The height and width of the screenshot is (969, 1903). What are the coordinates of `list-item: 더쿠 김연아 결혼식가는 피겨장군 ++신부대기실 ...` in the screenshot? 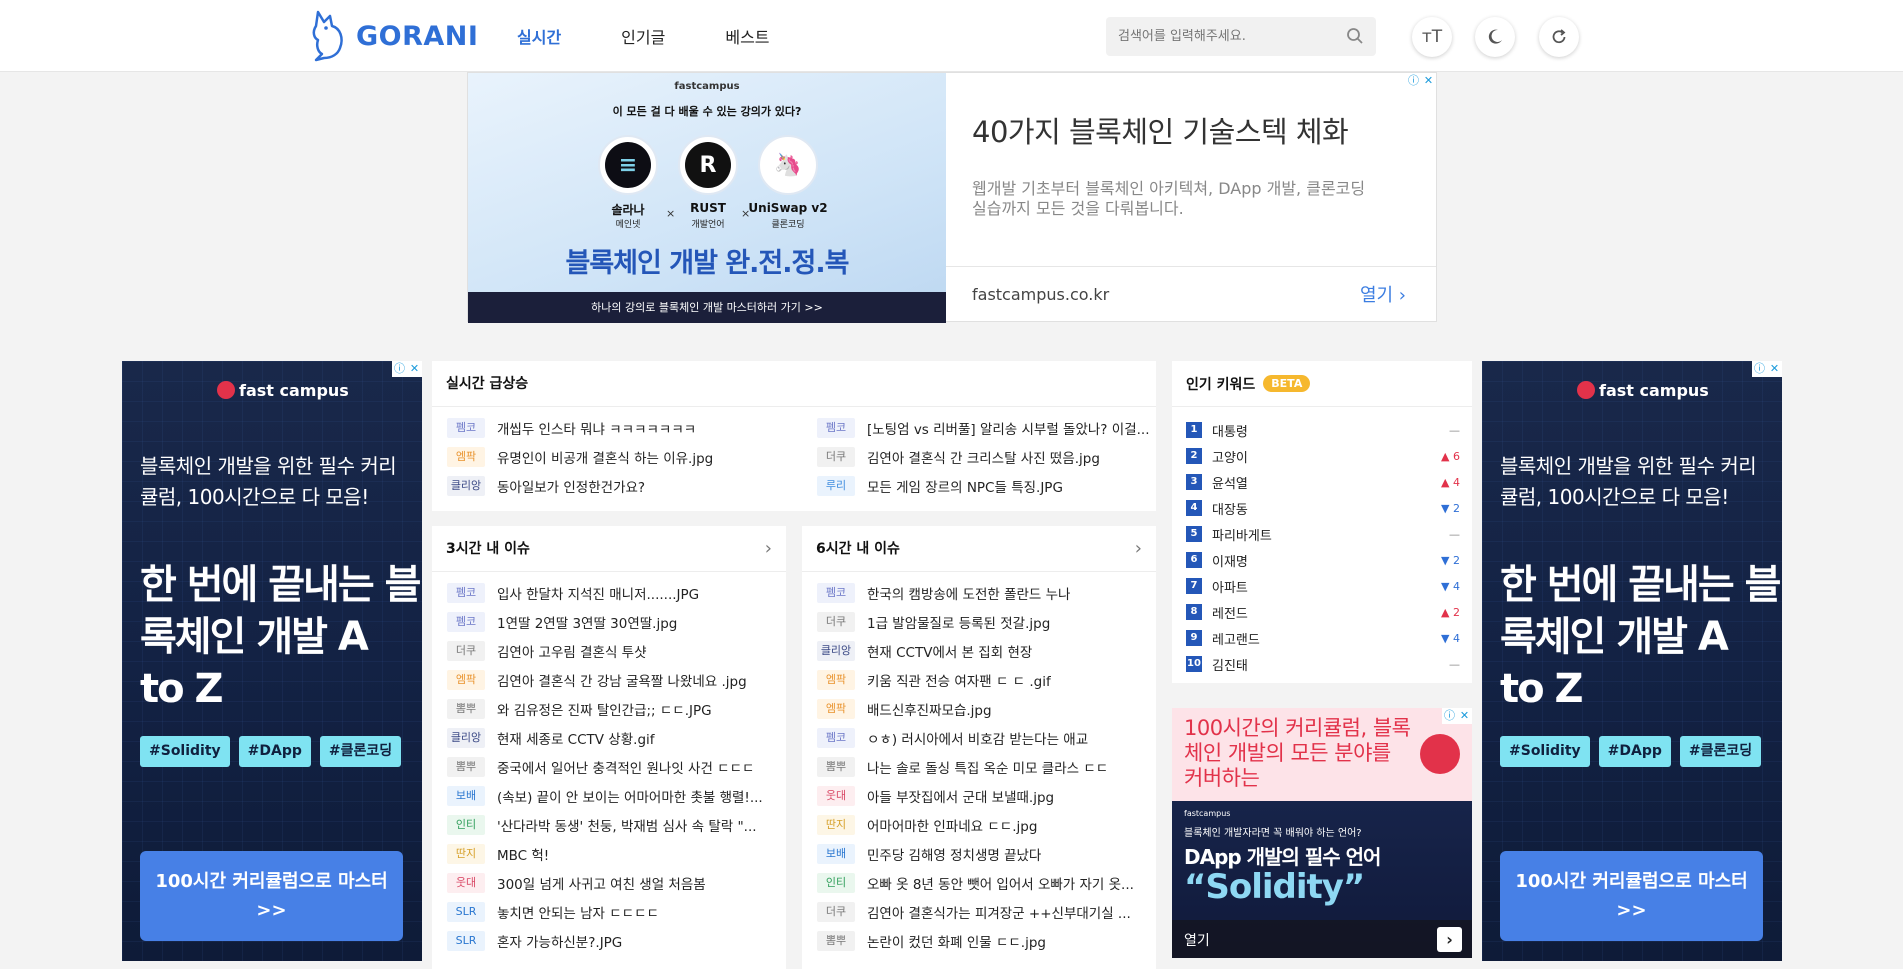 It's located at (979, 911).